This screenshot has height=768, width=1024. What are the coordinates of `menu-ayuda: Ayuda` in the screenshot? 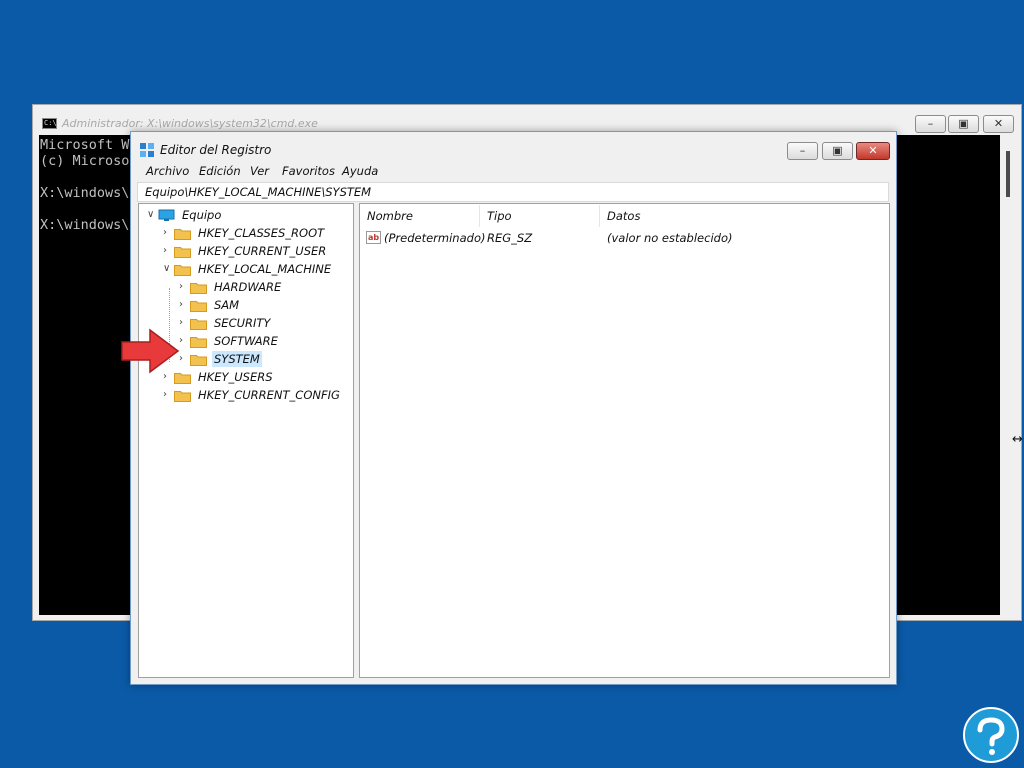 It's located at (360, 171).